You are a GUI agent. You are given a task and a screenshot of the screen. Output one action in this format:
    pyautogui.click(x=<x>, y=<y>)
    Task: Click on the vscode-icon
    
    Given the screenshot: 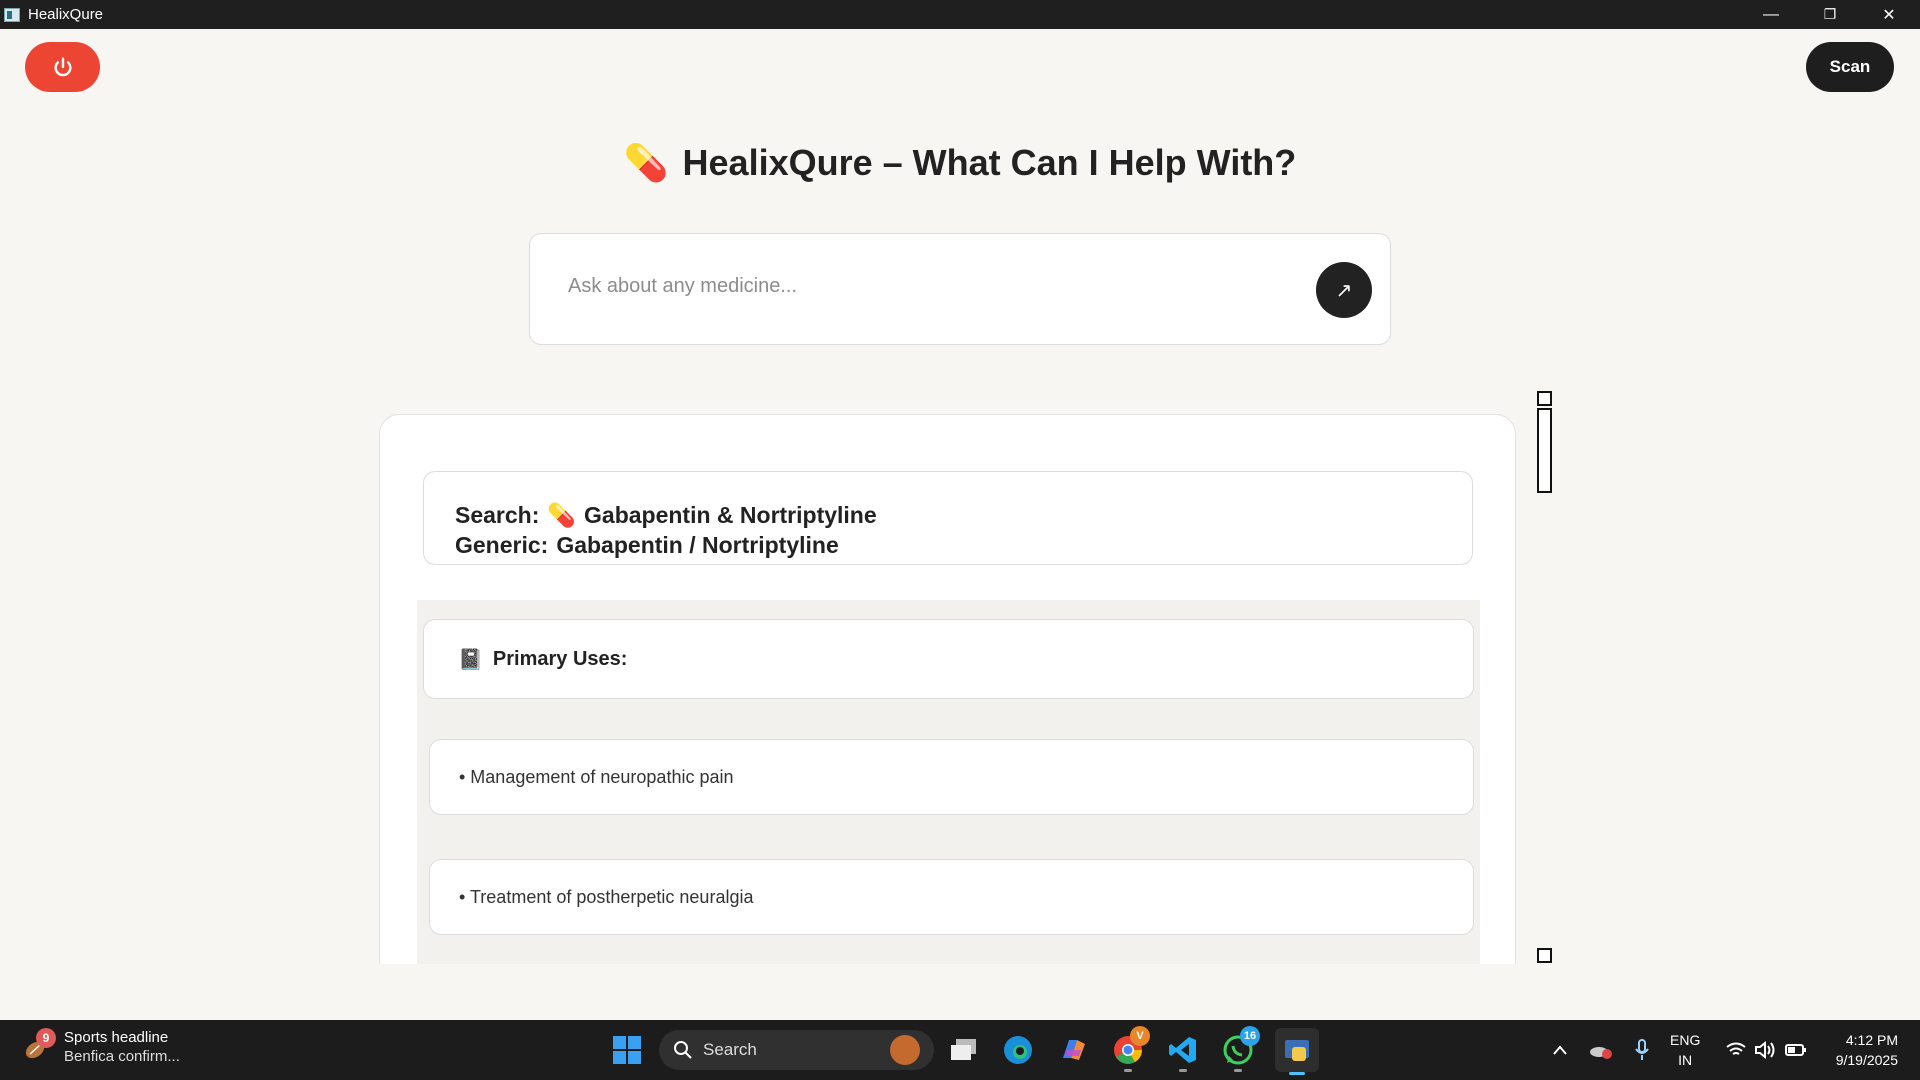 What is the action you would take?
    pyautogui.click(x=1182, y=1050)
    